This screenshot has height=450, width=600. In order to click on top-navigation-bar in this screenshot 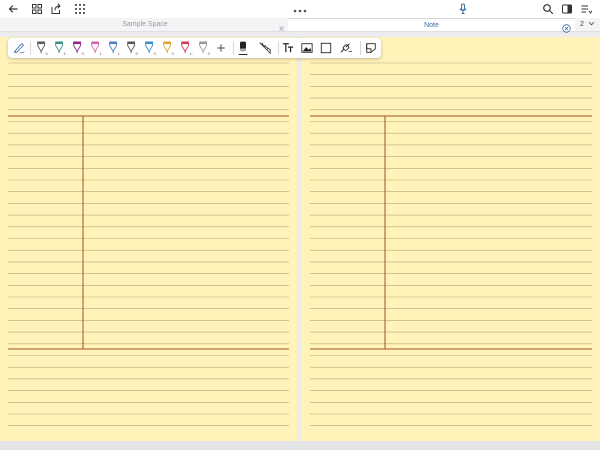, I will do `click(300, 9)`.